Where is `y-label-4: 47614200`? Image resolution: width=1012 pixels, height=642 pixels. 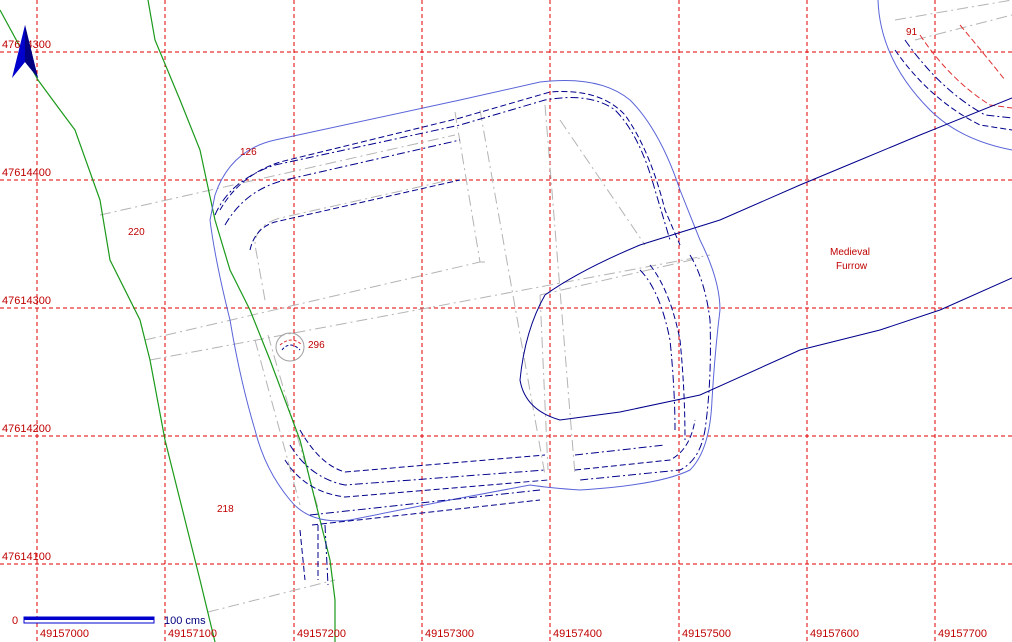
y-label-4: 47614200 is located at coordinates (26, 429).